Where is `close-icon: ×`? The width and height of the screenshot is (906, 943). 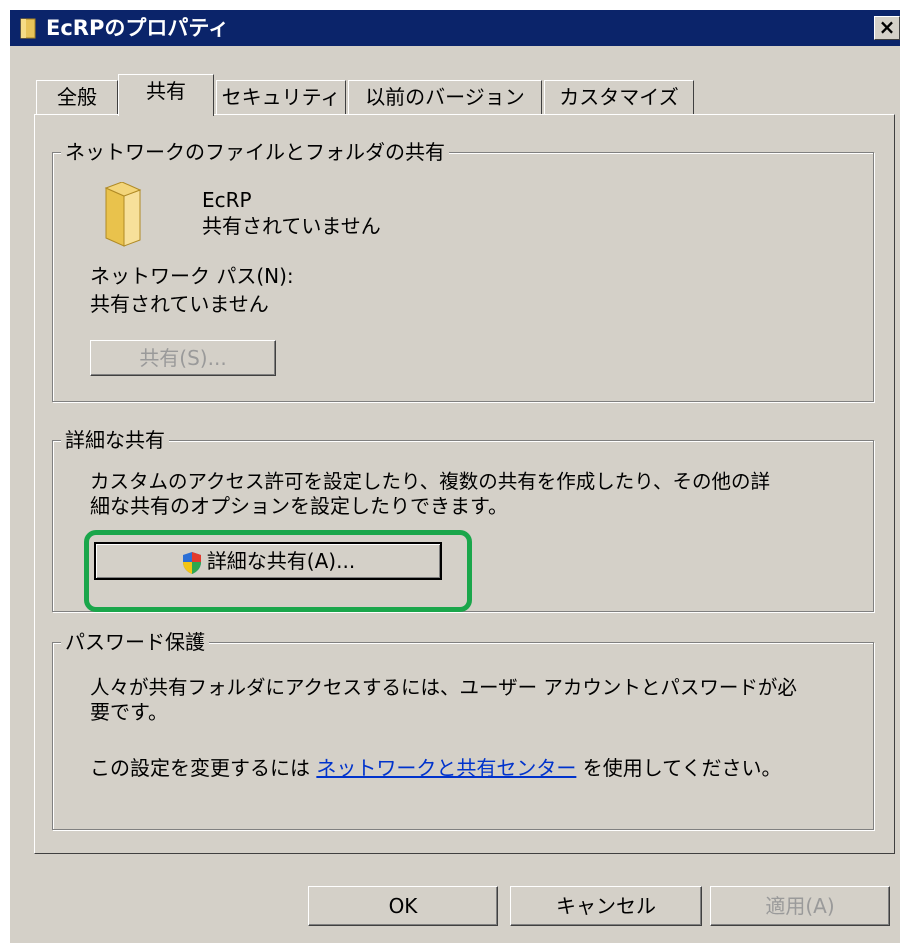
close-icon: × is located at coordinates (887, 27).